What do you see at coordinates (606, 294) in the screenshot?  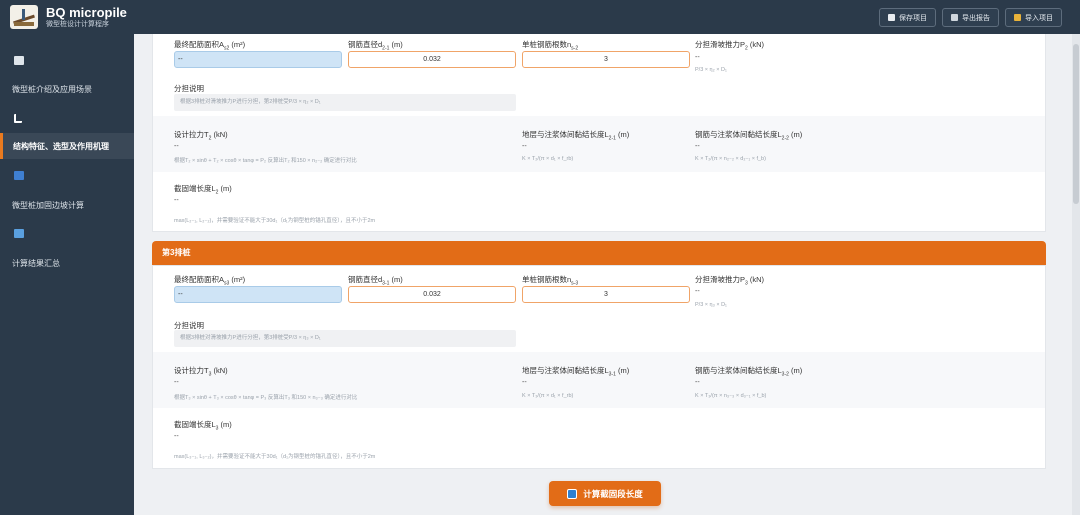 I see `count-field-3: 3` at bounding box center [606, 294].